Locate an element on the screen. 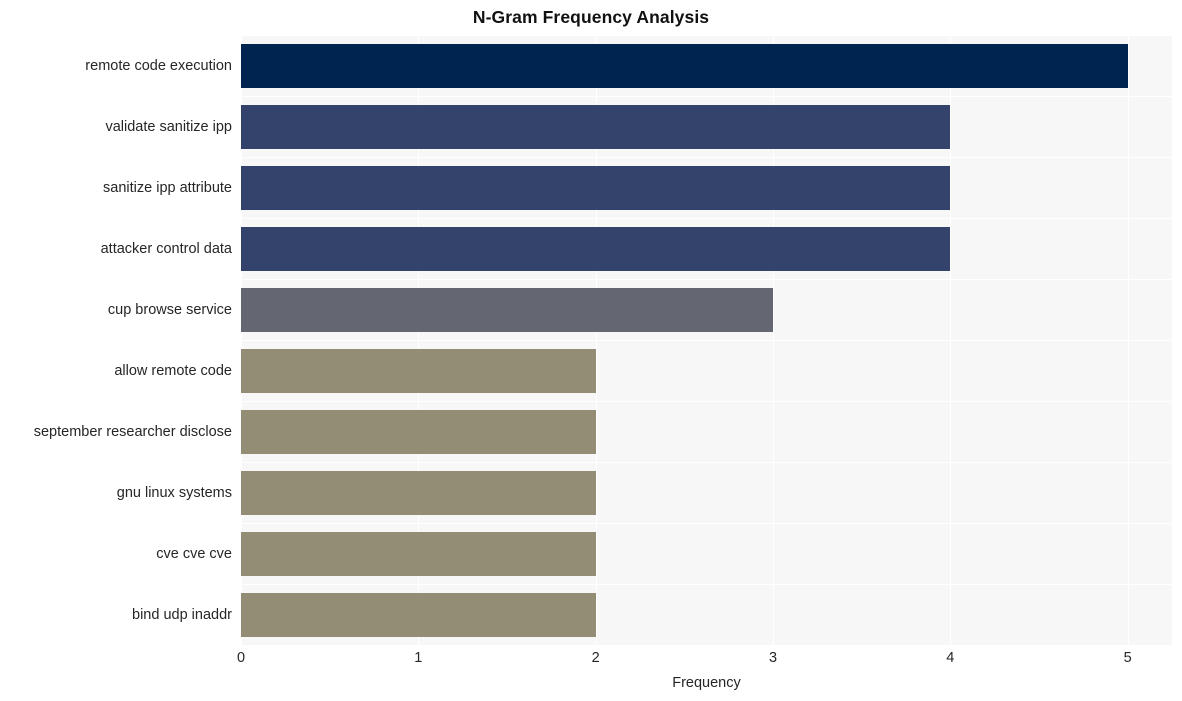 This screenshot has width=1182, height=701. x-axis-tick-label: 0 is located at coordinates (241, 658).